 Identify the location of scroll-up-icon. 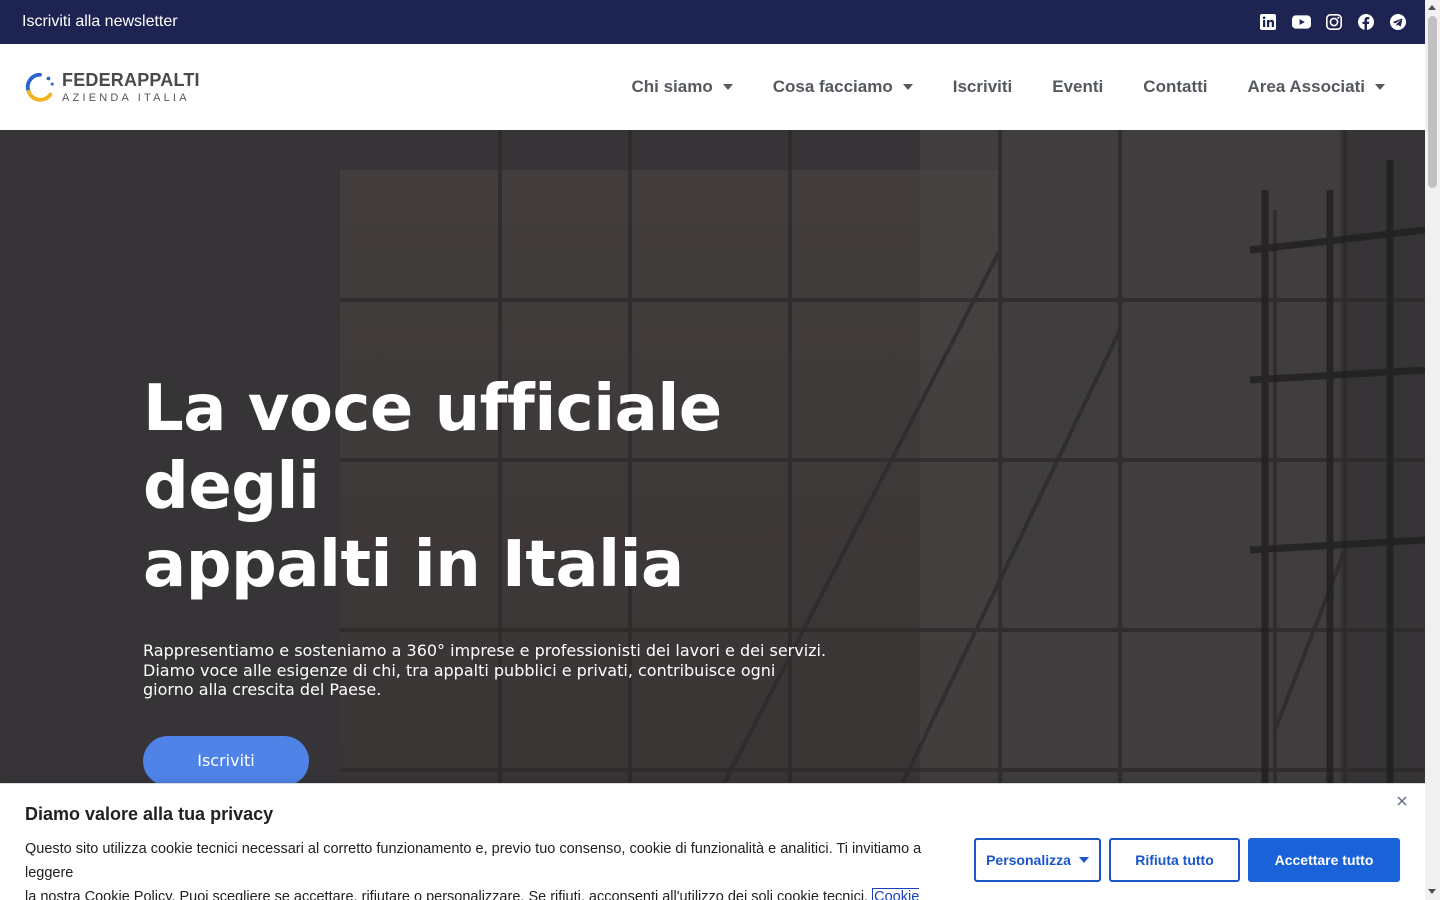
(1432, 7).